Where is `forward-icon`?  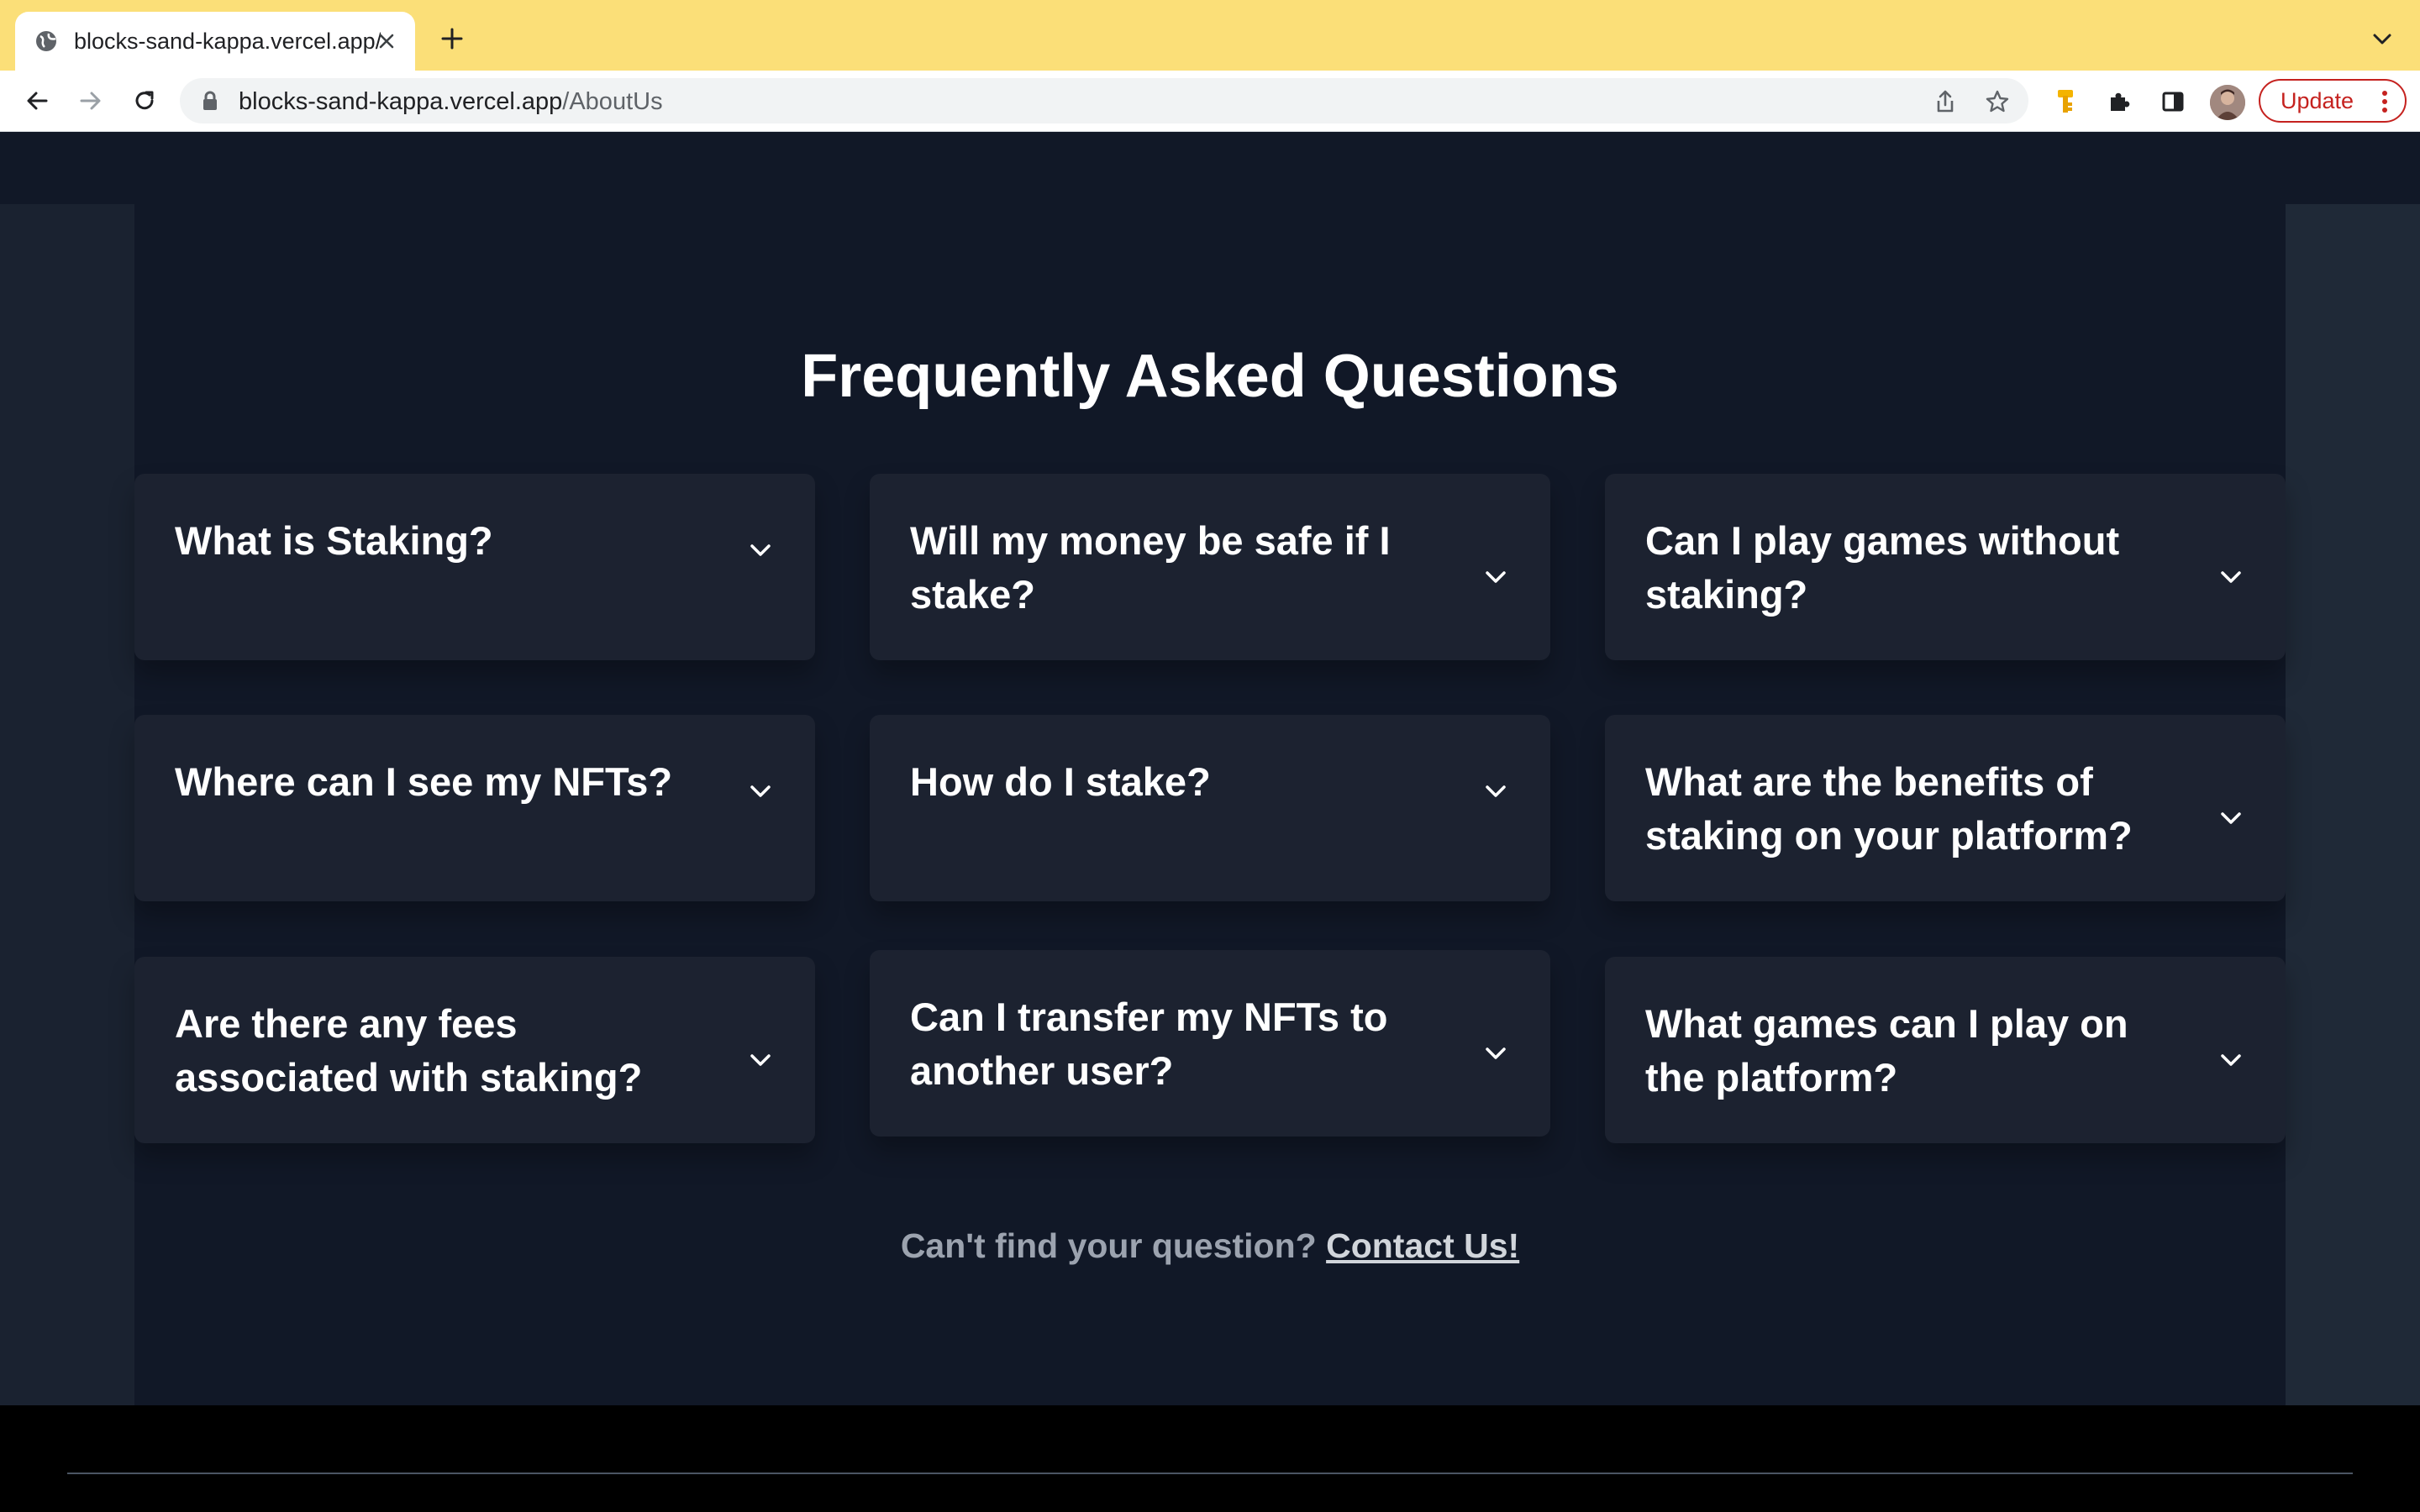 forward-icon is located at coordinates (90, 100).